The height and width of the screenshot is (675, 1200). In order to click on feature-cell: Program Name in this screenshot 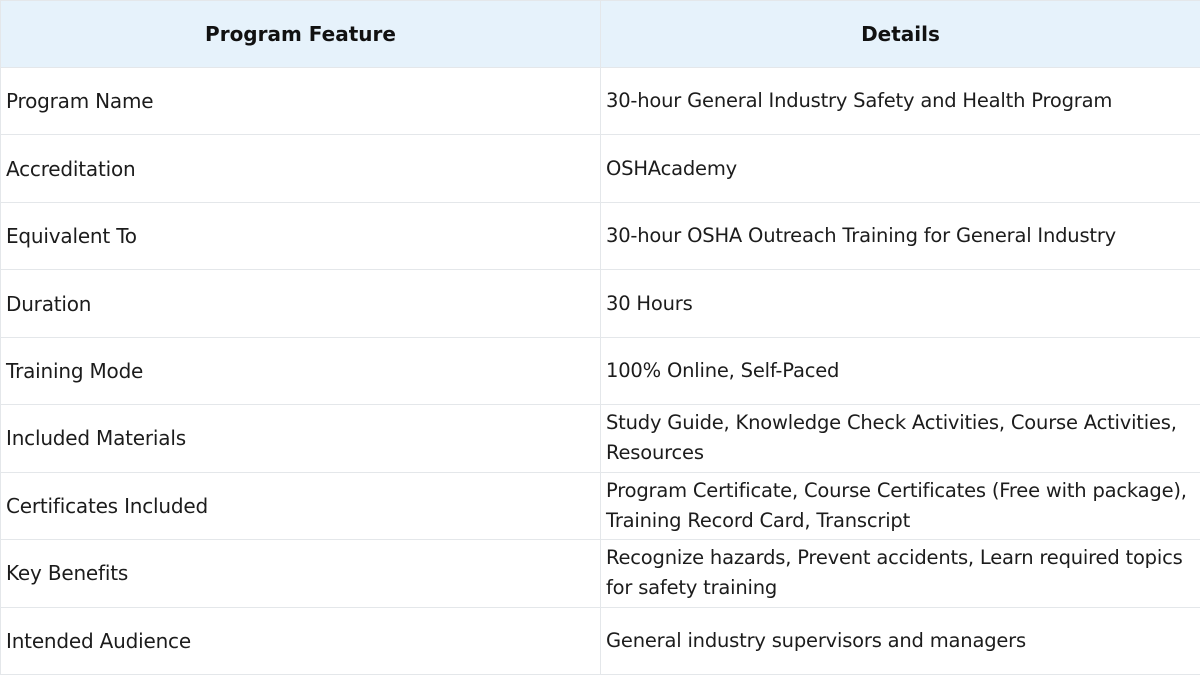, I will do `click(300, 101)`.